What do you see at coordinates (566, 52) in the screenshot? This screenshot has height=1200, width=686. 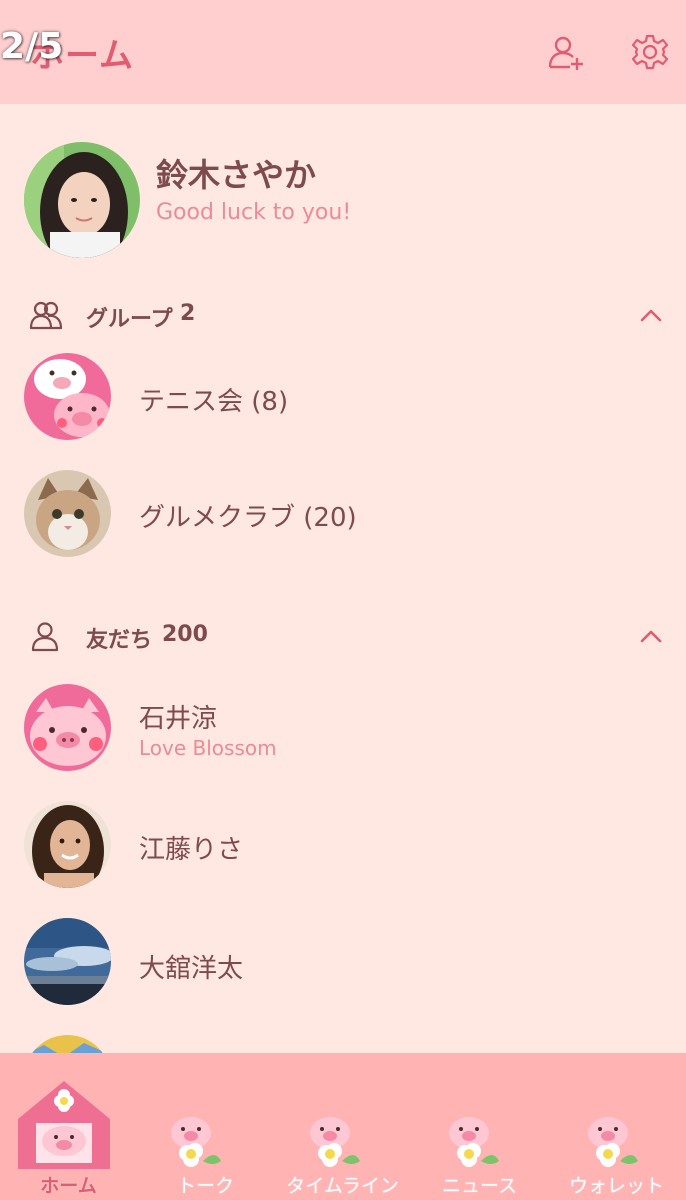 I see `person-add-icon` at bounding box center [566, 52].